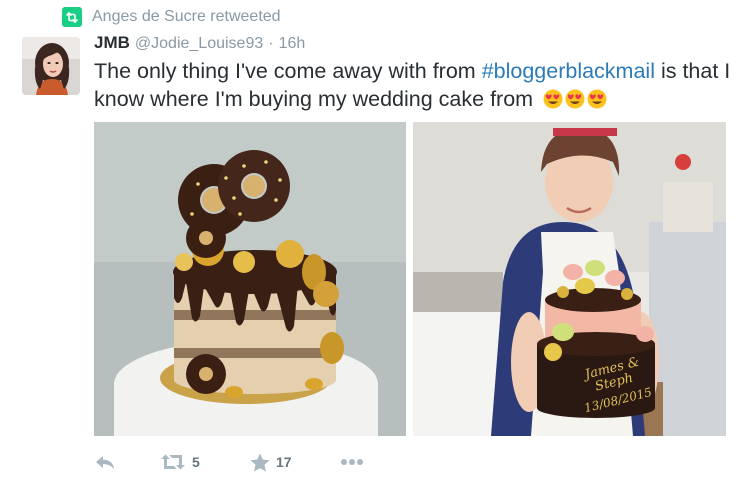  Describe the element at coordinates (186, 17) in the screenshot. I see `retweet-context-text: Anges de Sucre retweeted` at that location.